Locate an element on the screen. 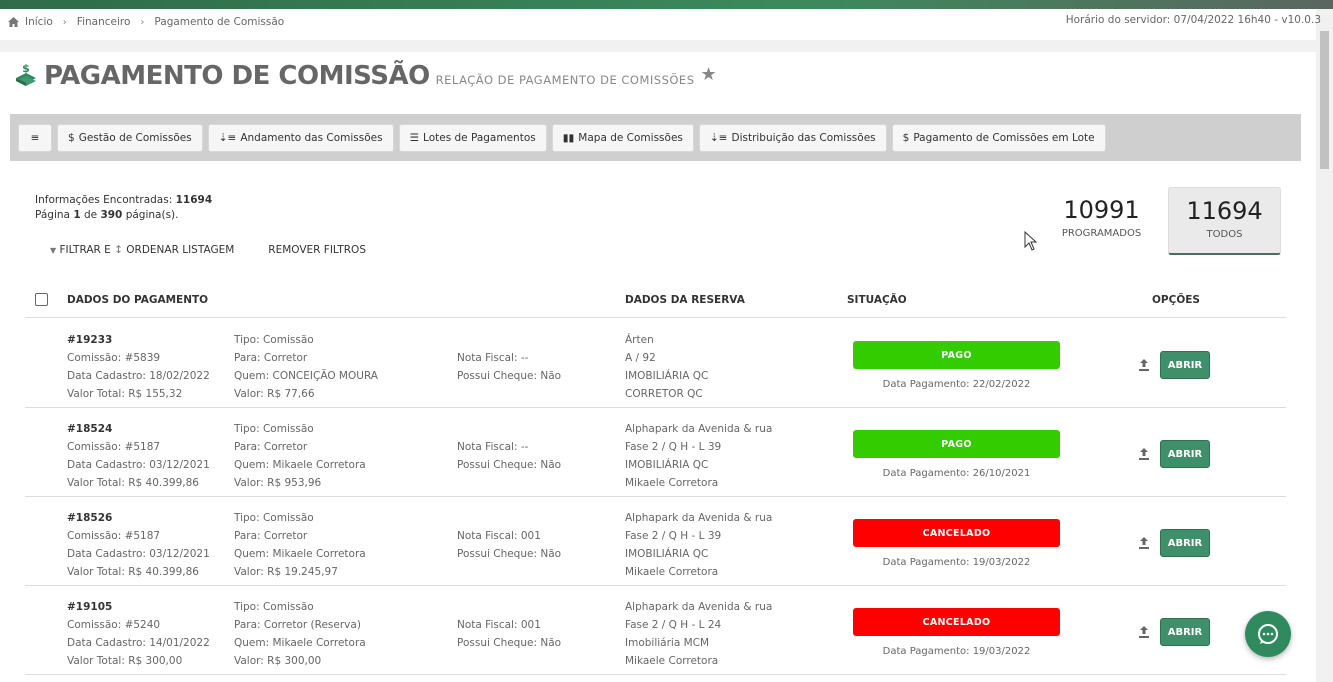 Image resolution: width=1333 pixels, height=682 pixels. button-label: Lotes de Pagamentos is located at coordinates (479, 137).